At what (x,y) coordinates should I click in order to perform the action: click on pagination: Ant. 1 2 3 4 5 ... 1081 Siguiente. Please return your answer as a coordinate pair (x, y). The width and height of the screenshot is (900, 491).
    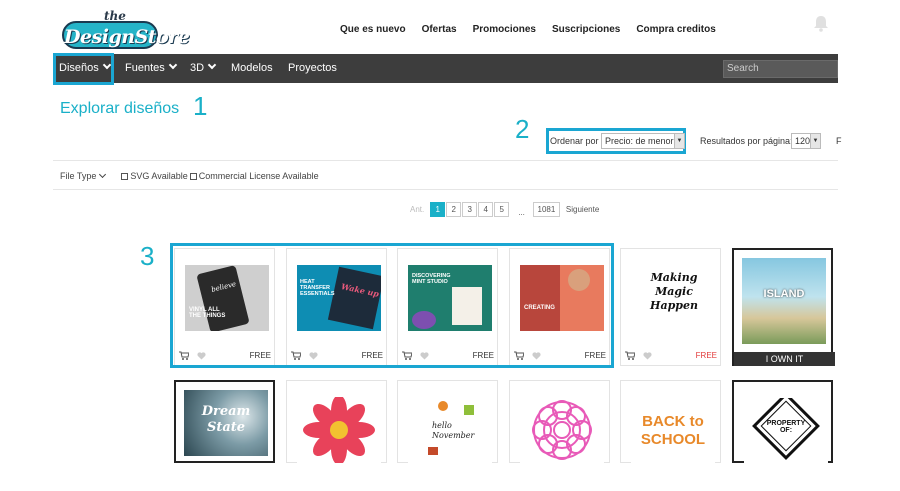
    Looking at the image, I should click on (504, 209).